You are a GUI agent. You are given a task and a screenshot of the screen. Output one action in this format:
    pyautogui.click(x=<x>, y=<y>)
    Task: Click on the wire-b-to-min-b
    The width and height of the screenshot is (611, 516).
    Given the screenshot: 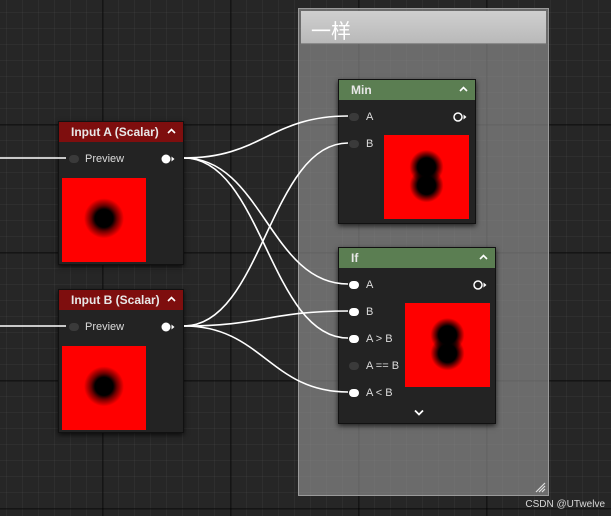 What is the action you would take?
    pyautogui.click(x=266, y=234)
    